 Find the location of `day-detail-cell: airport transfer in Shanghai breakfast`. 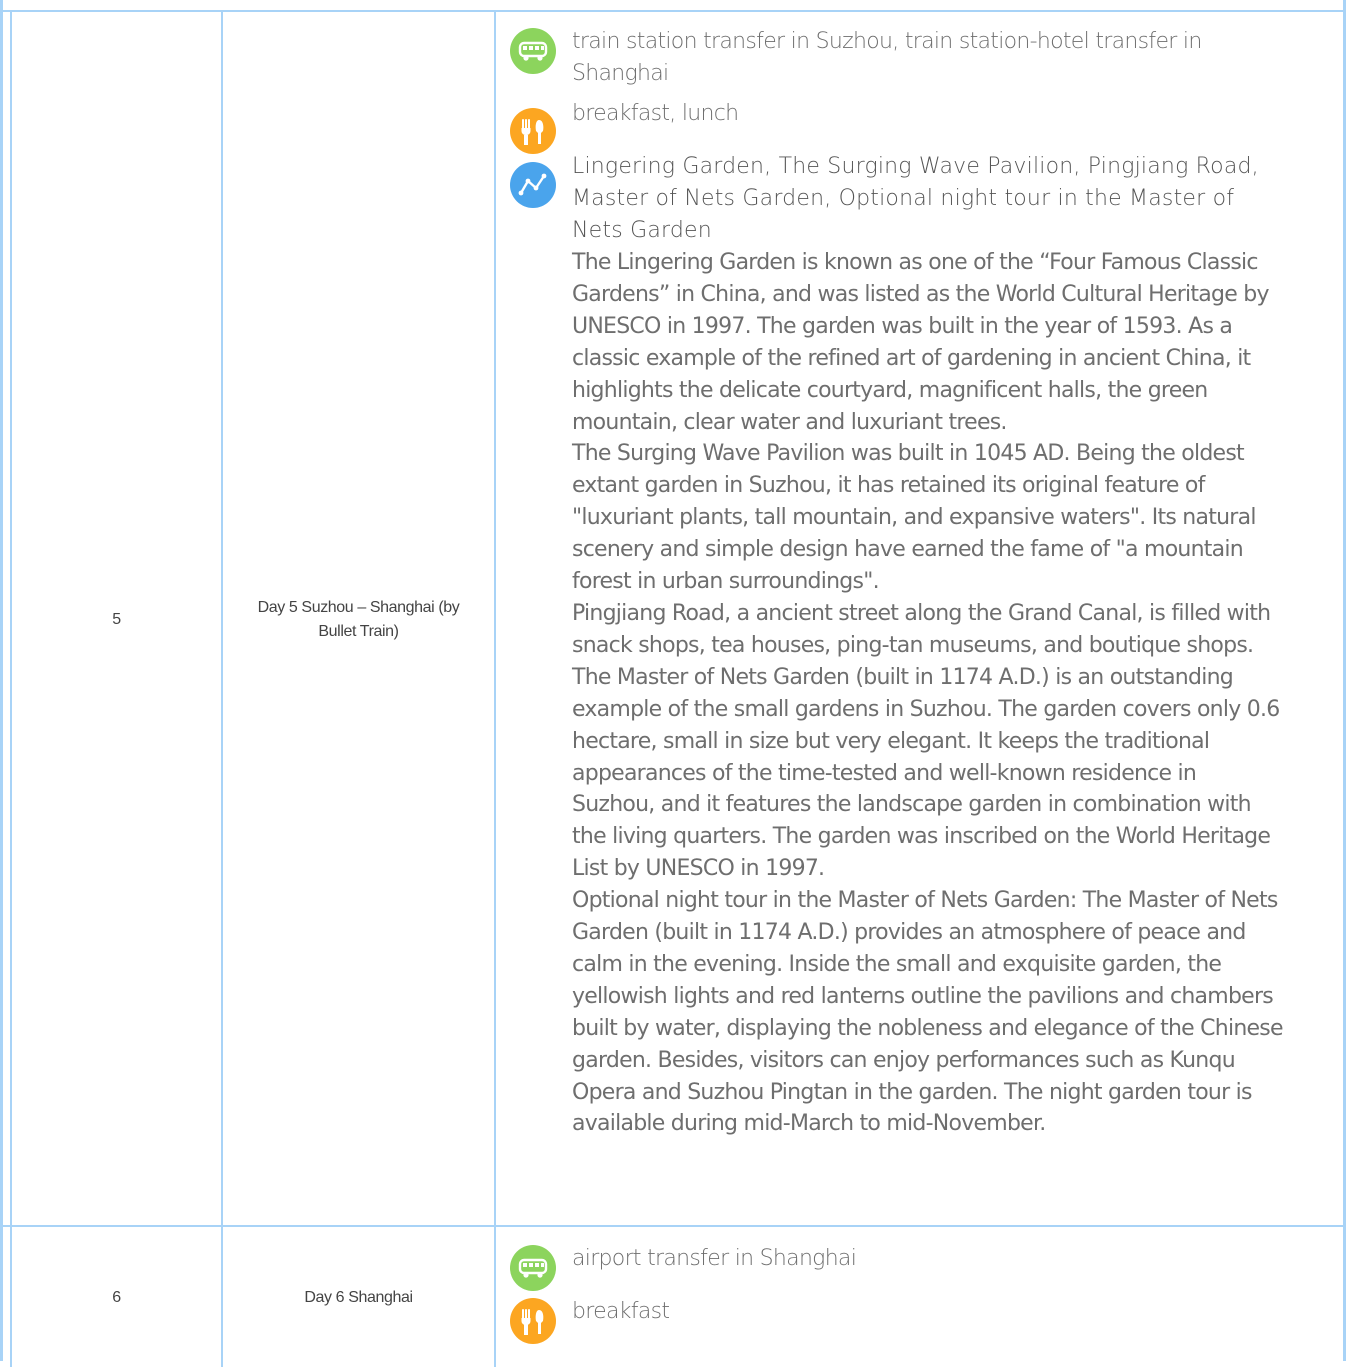

day-detail-cell: airport transfer in Shanghai breakfast is located at coordinates (918, 1297).